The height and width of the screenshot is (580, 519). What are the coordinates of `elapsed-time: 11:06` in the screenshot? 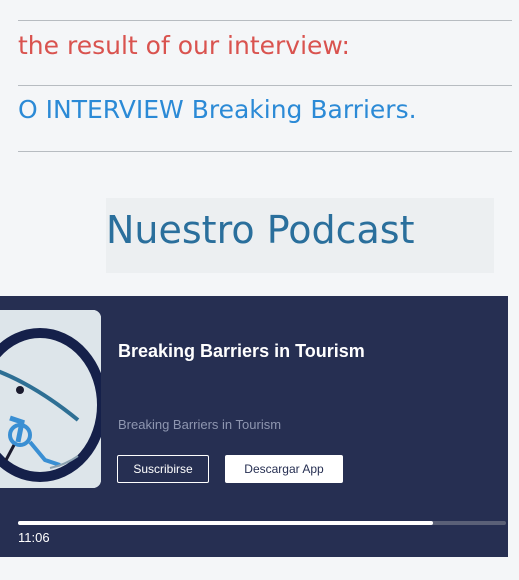 It's located at (34, 537).